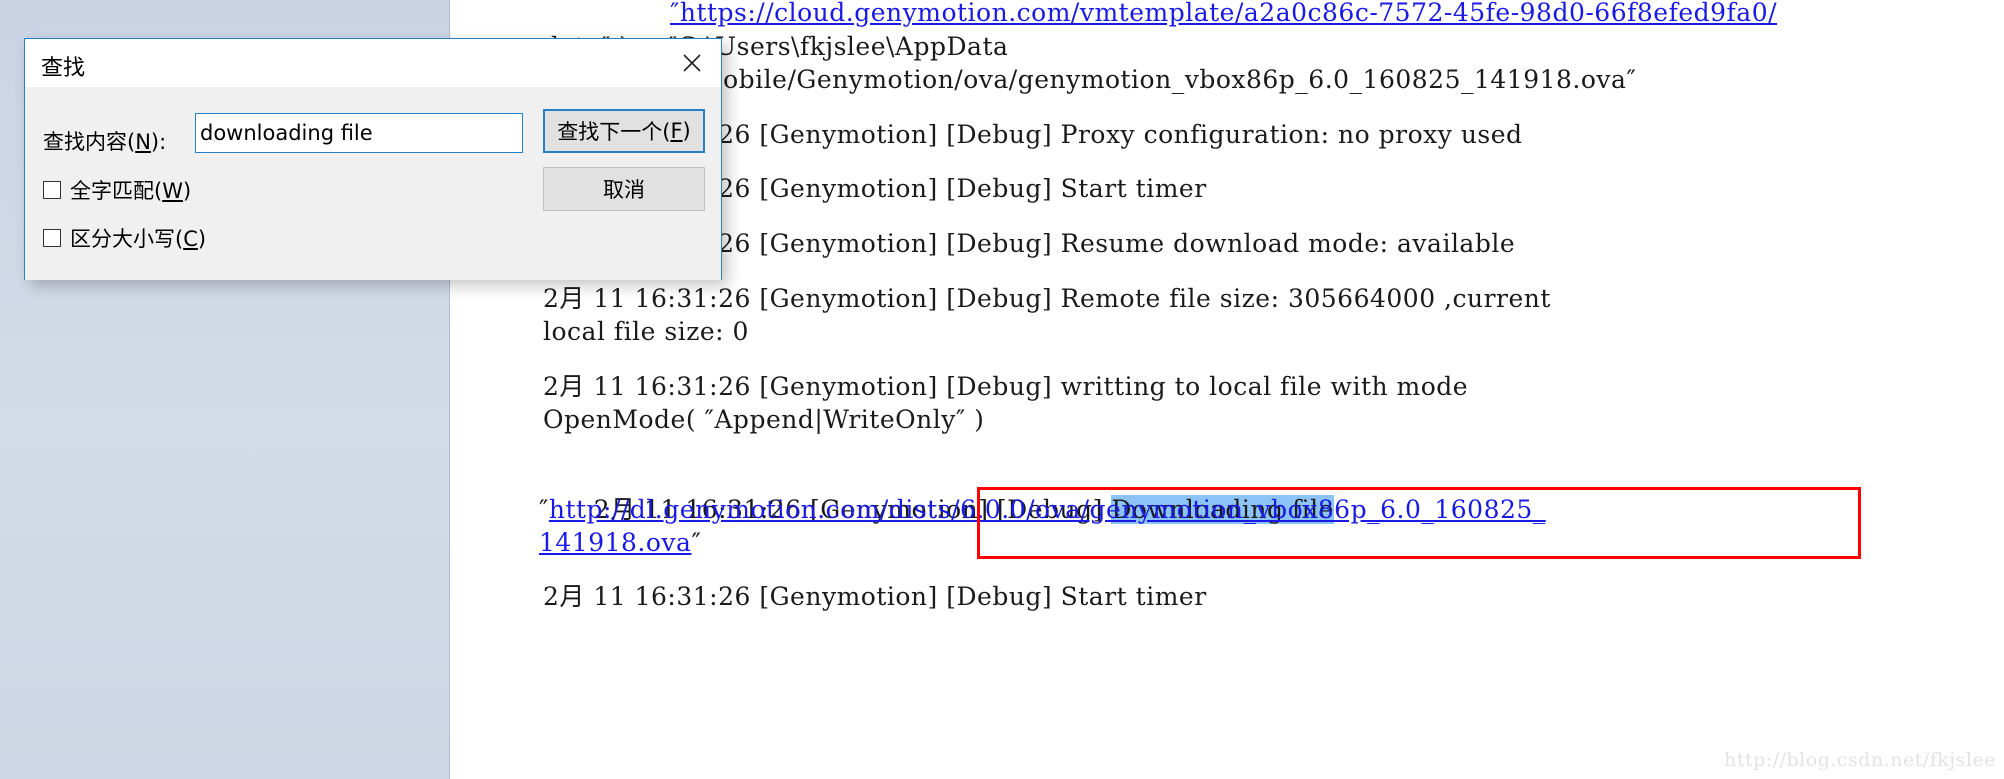  Describe the element at coordinates (52, 190) in the screenshot. I see `checkbox-box-whole-word` at that location.